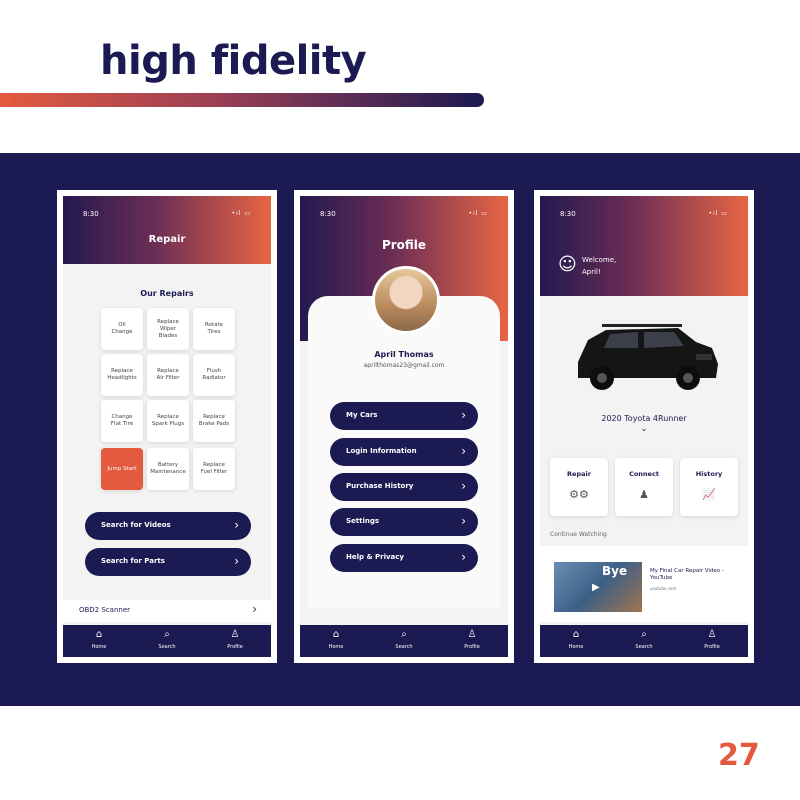 This screenshot has width=800, height=800. I want to click on help-privacy-label: Help & Privacy, so click(375, 557).